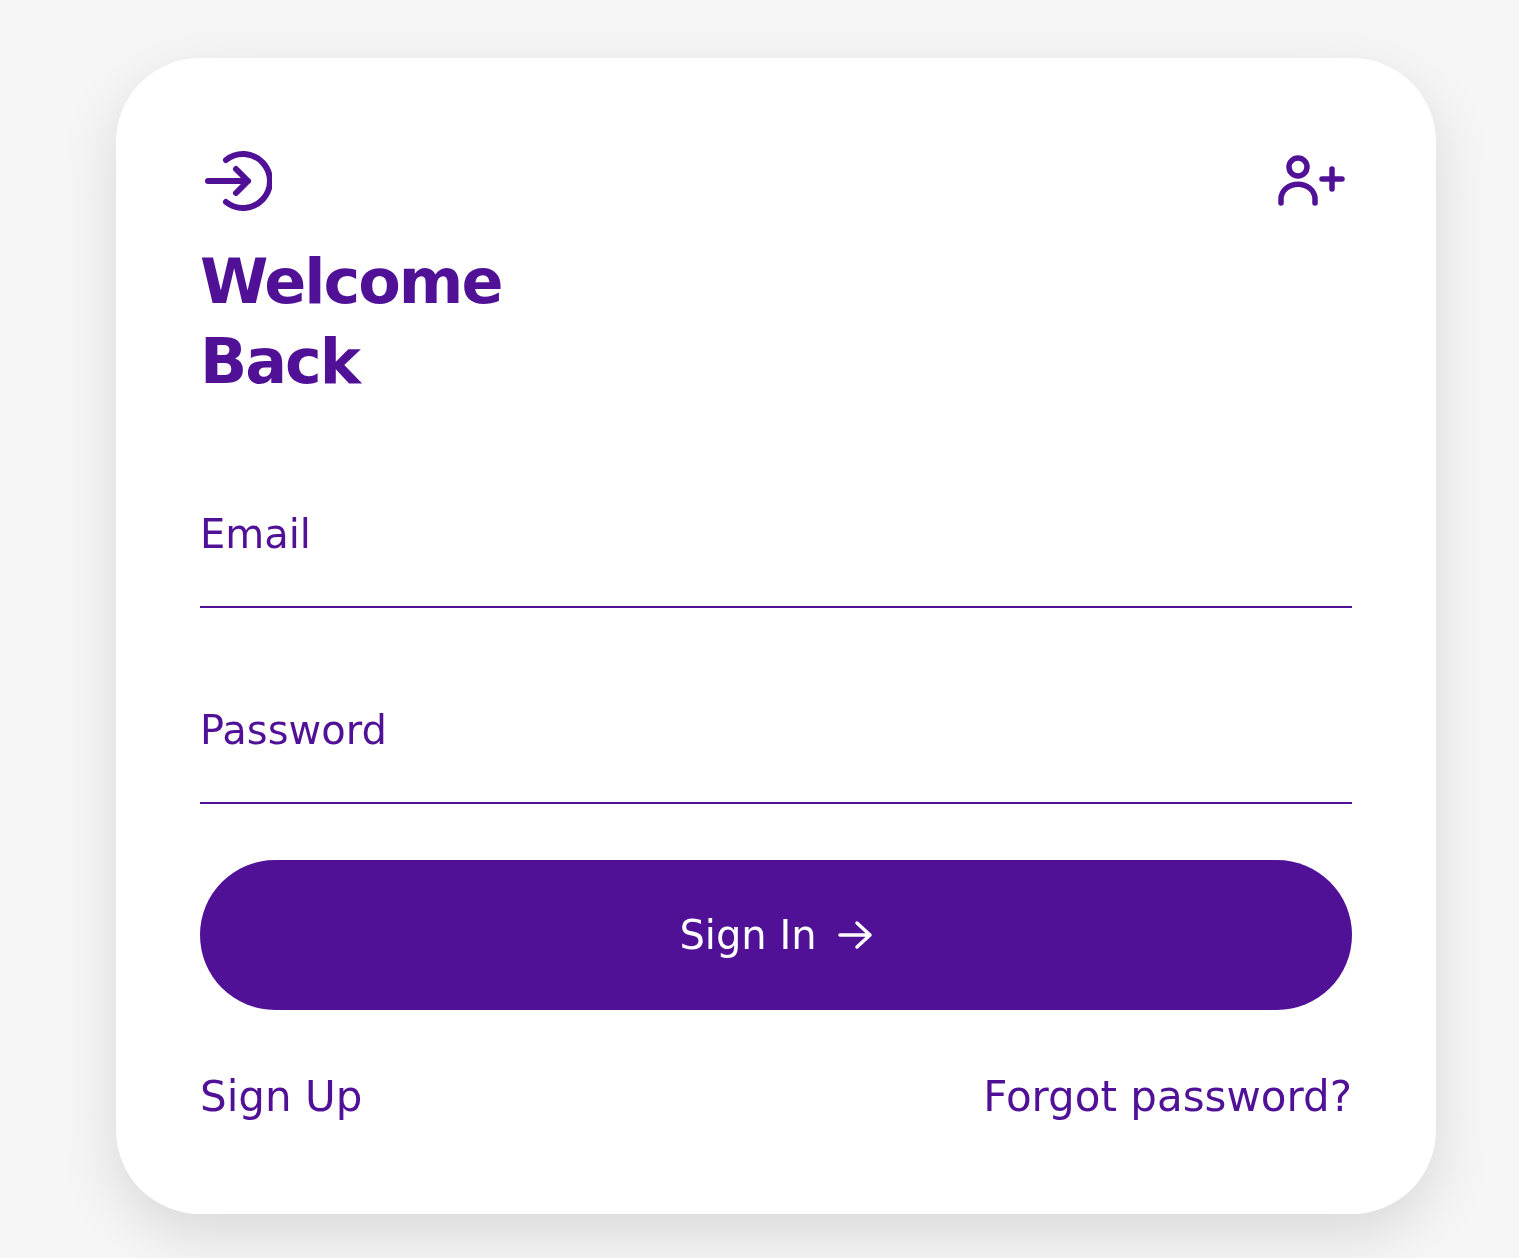 Image resolution: width=1519 pixels, height=1258 pixels. What do you see at coordinates (776, 935) in the screenshot?
I see `sign-in-button: Sign In` at bounding box center [776, 935].